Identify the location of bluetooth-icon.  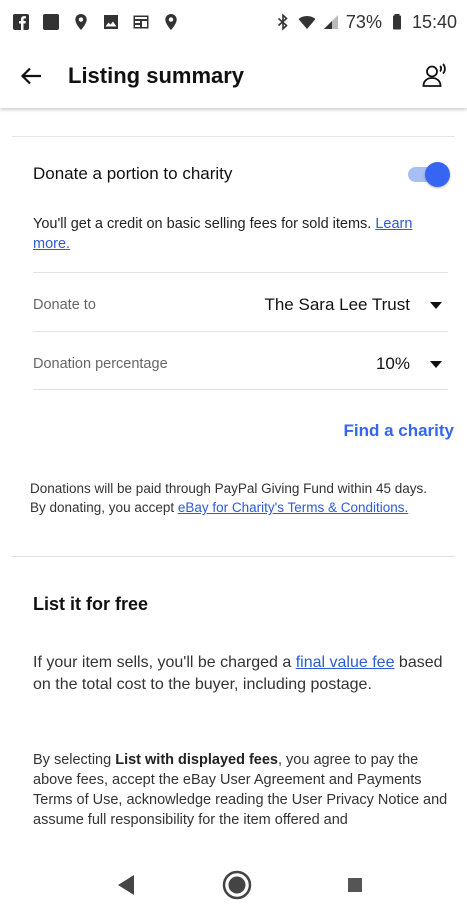
(283, 22).